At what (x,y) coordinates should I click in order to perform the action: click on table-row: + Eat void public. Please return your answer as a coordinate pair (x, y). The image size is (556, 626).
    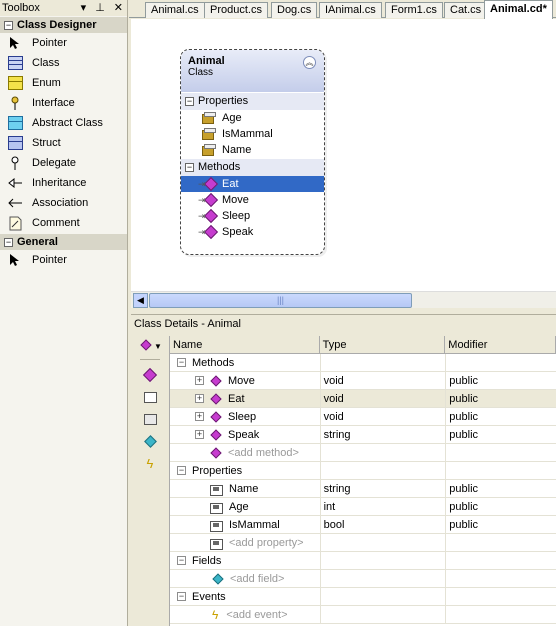
    Looking at the image, I should click on (363, 399).